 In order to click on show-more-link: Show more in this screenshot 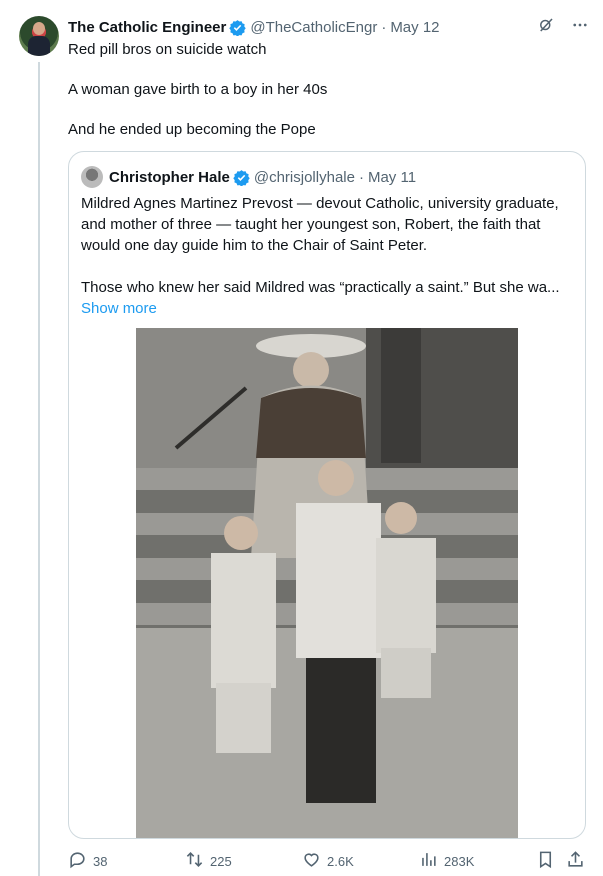, I will do `click(119, 308)`.